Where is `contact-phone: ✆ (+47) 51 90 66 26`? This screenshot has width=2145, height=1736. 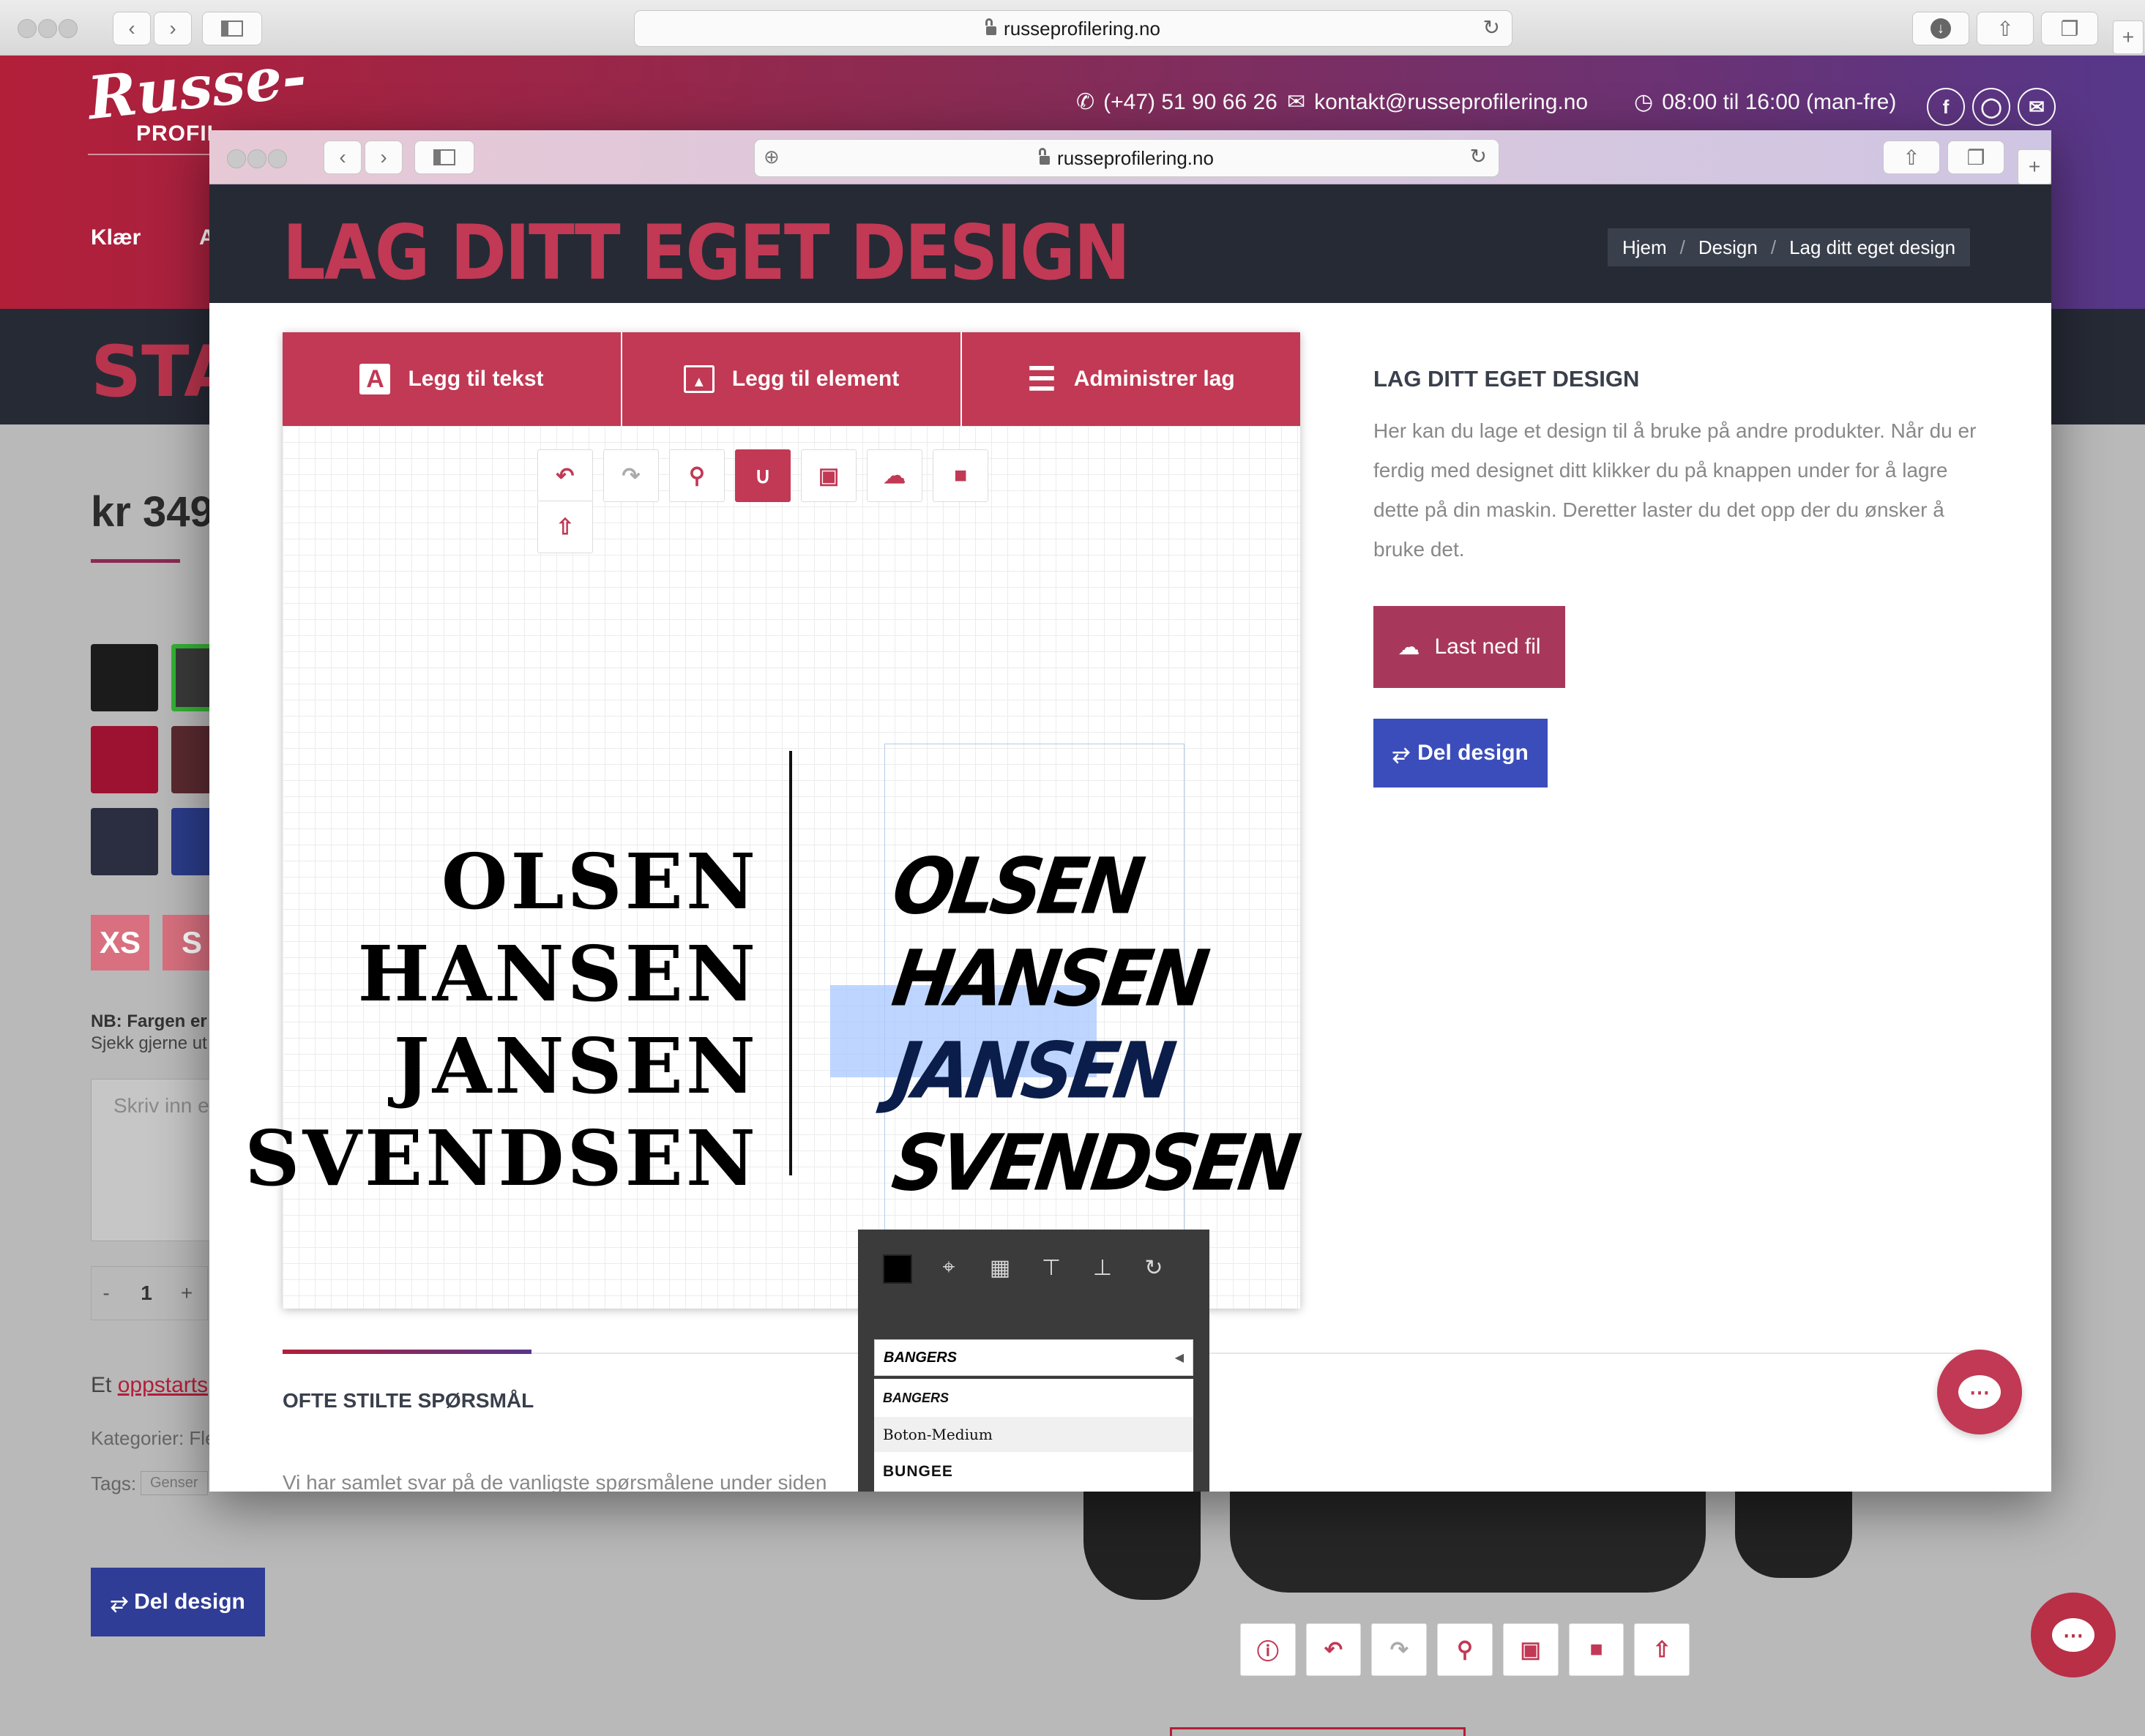 contact-phone: ✆ (+47) 51 90 66 26 is located at coordinates (1176, 102).